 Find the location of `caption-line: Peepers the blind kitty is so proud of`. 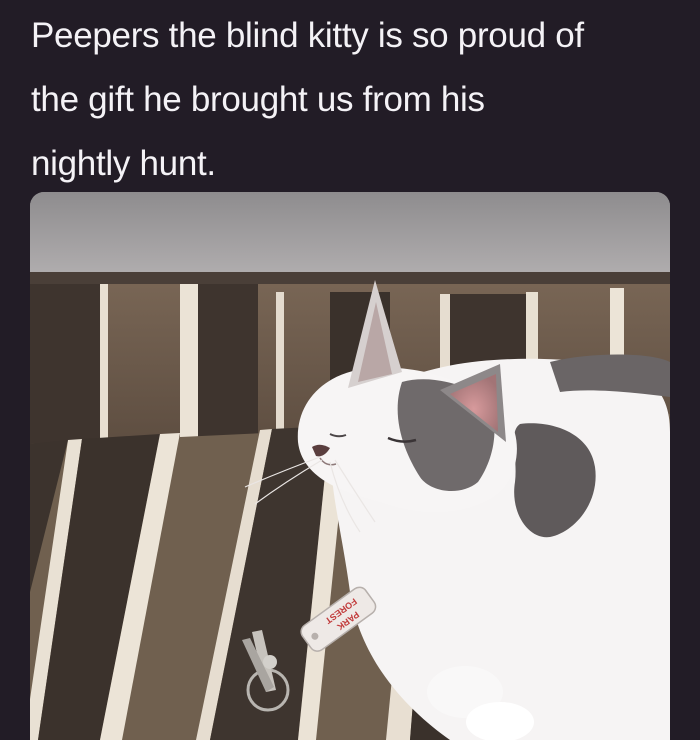

caption-line: Peepers the blind kitty is so proud of is located at coordinates (307, 35).